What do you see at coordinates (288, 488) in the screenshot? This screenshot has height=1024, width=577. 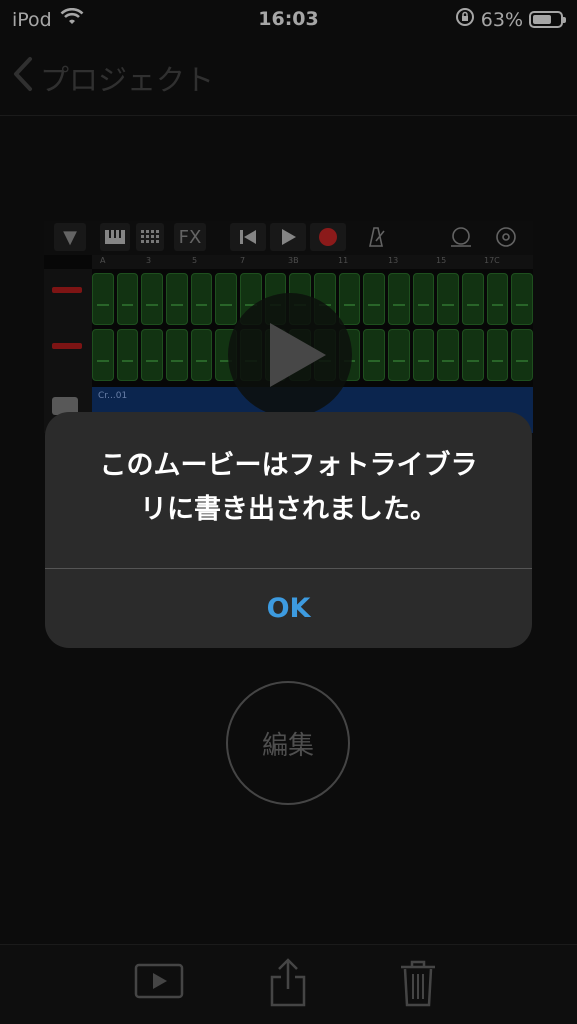 I see `alert-message: このムービーはフォトライブラ リに書き出されました。` at bounding box center [288, 488].